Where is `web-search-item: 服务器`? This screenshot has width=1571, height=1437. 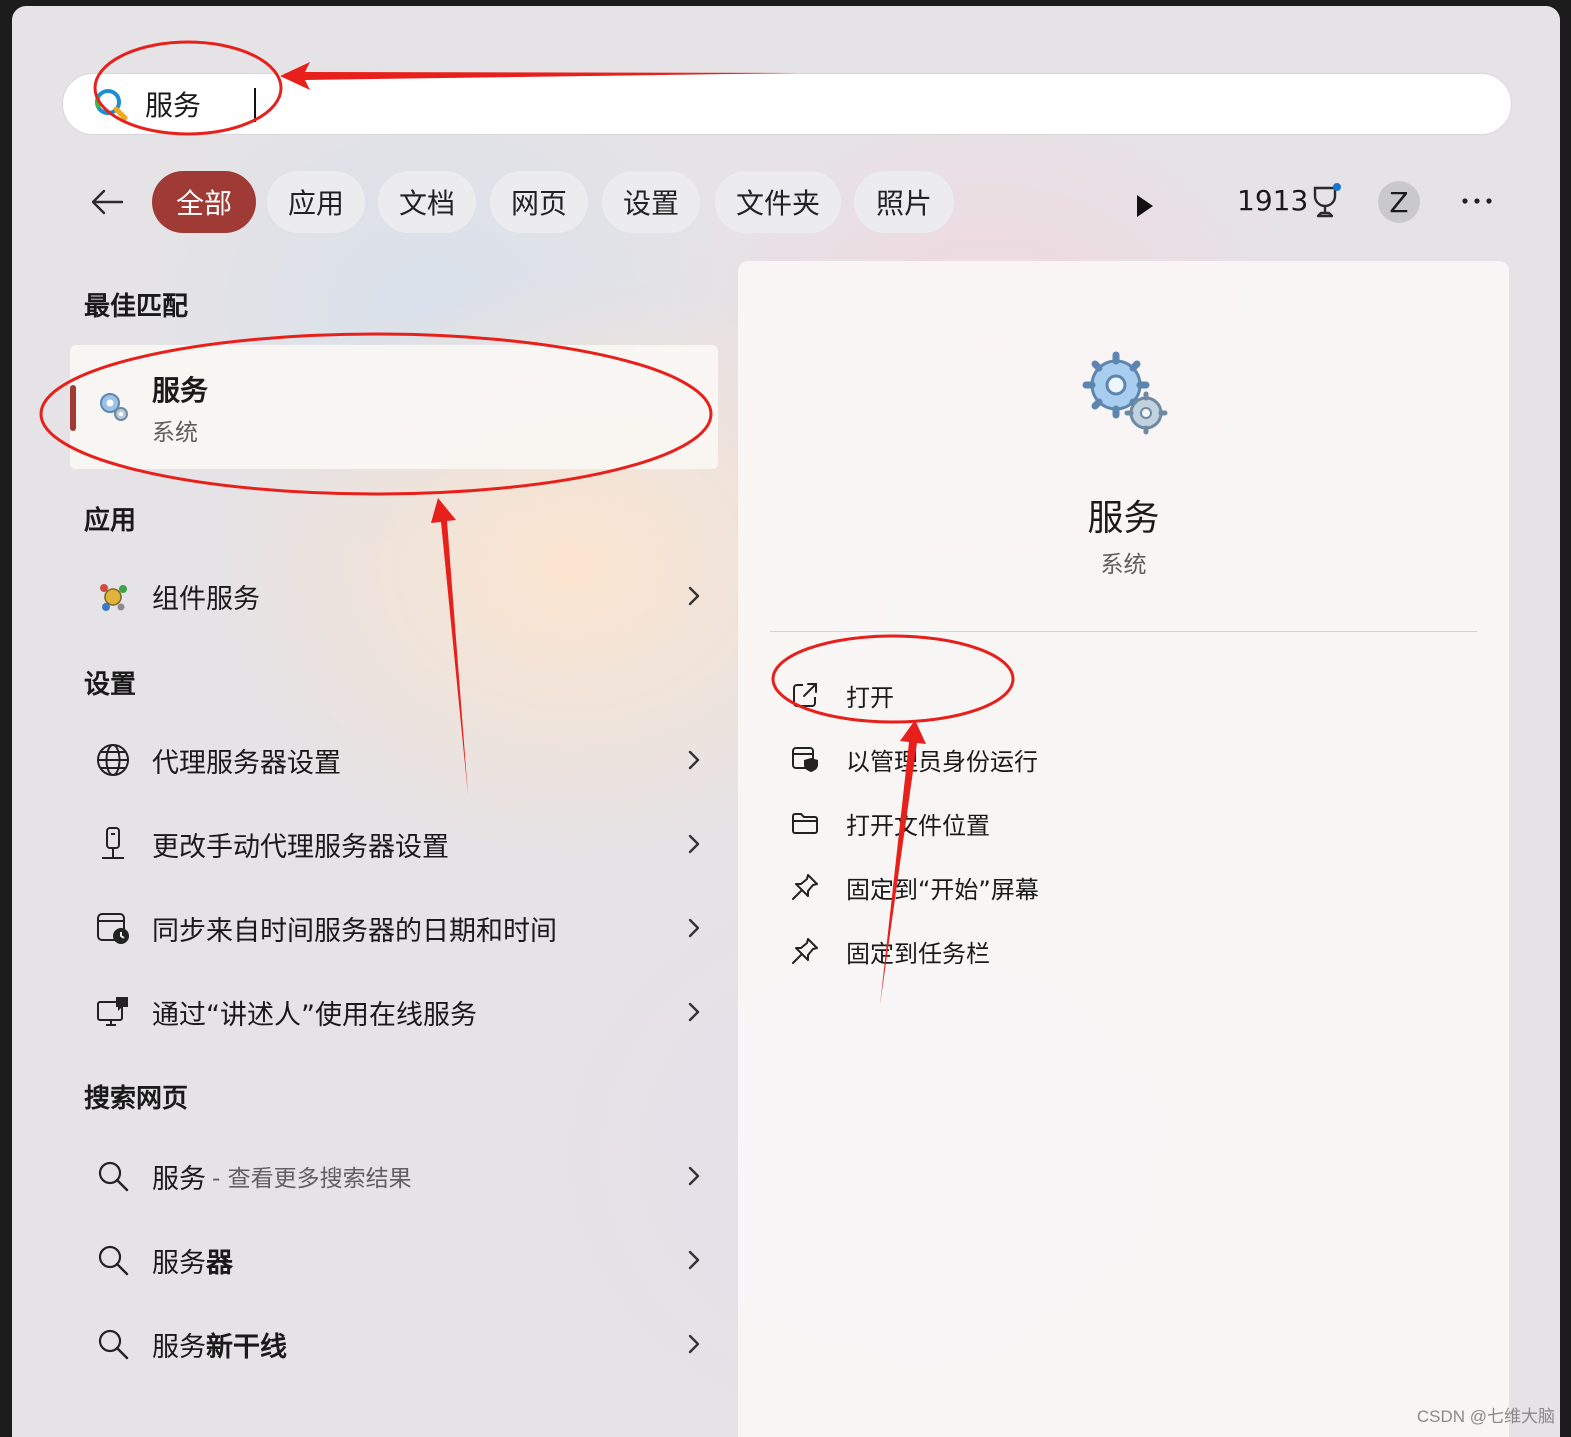 web-search-item: 服务器 is located at coordinates (394, 1260).